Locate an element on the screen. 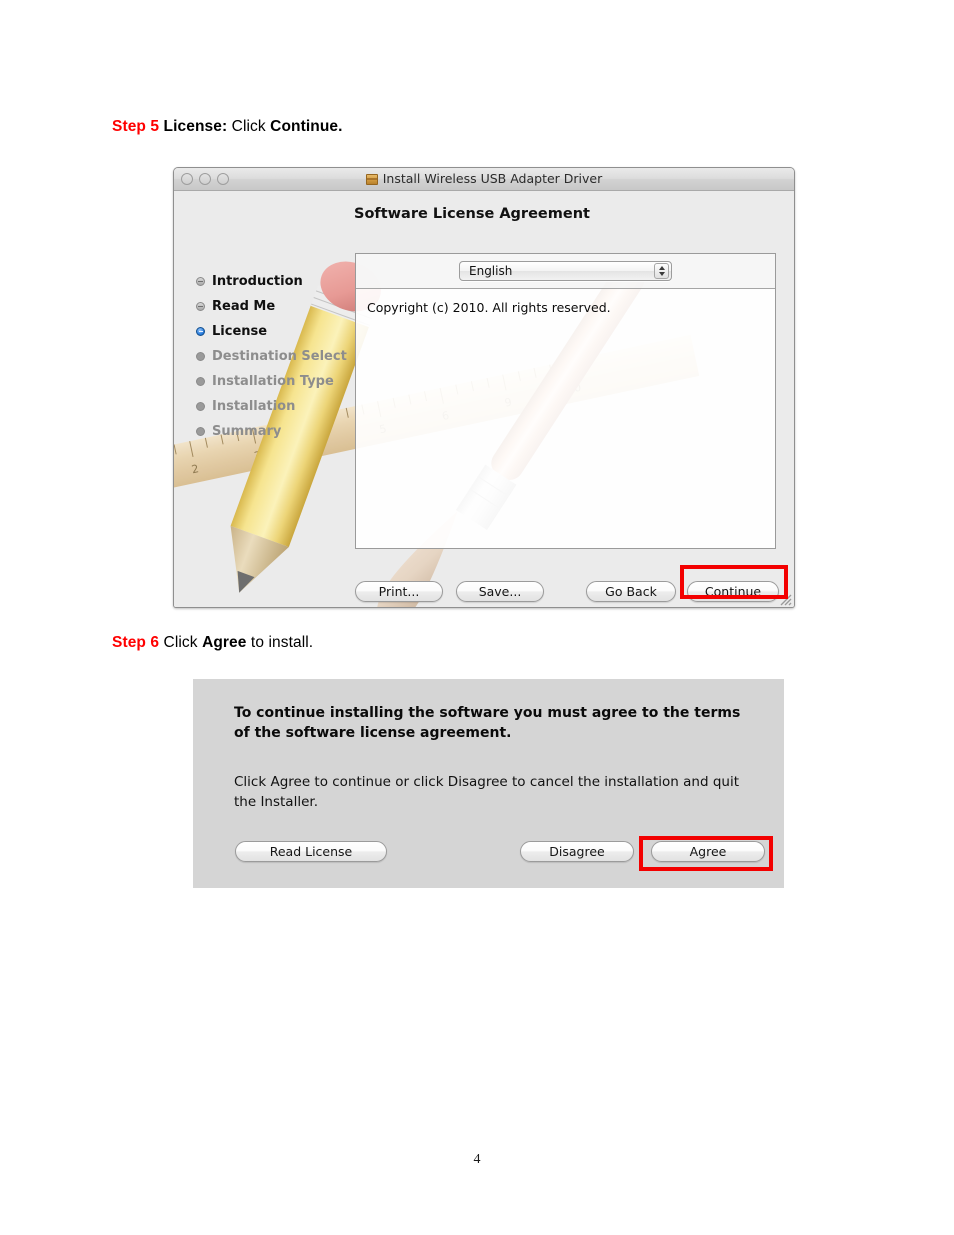  sidebar-item-installation-type: Installation Type is located at coordinates (278, 381).